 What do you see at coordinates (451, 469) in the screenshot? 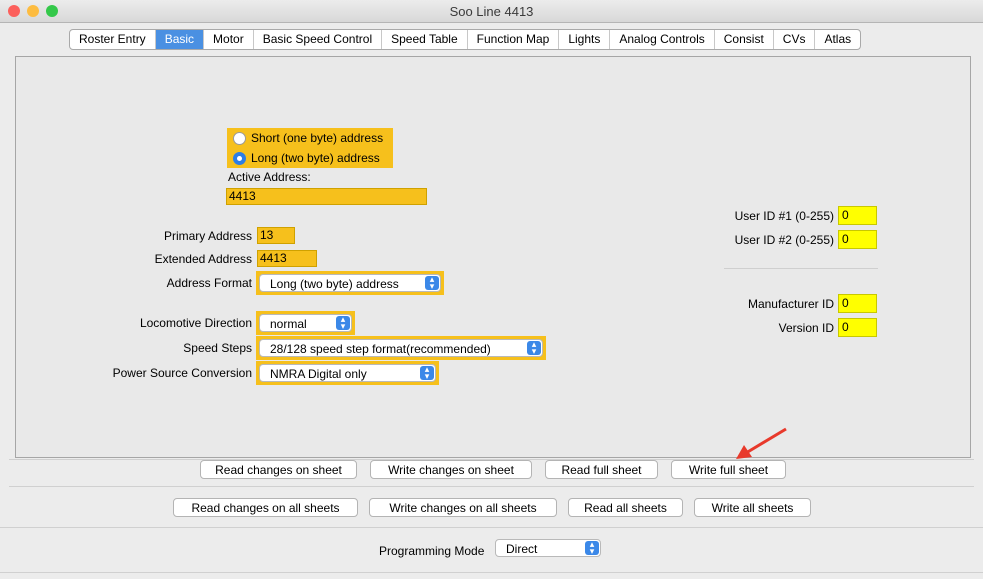
I see `write-changes-sheet-button: Write changes on sheet` at bounding box center [451, 469].